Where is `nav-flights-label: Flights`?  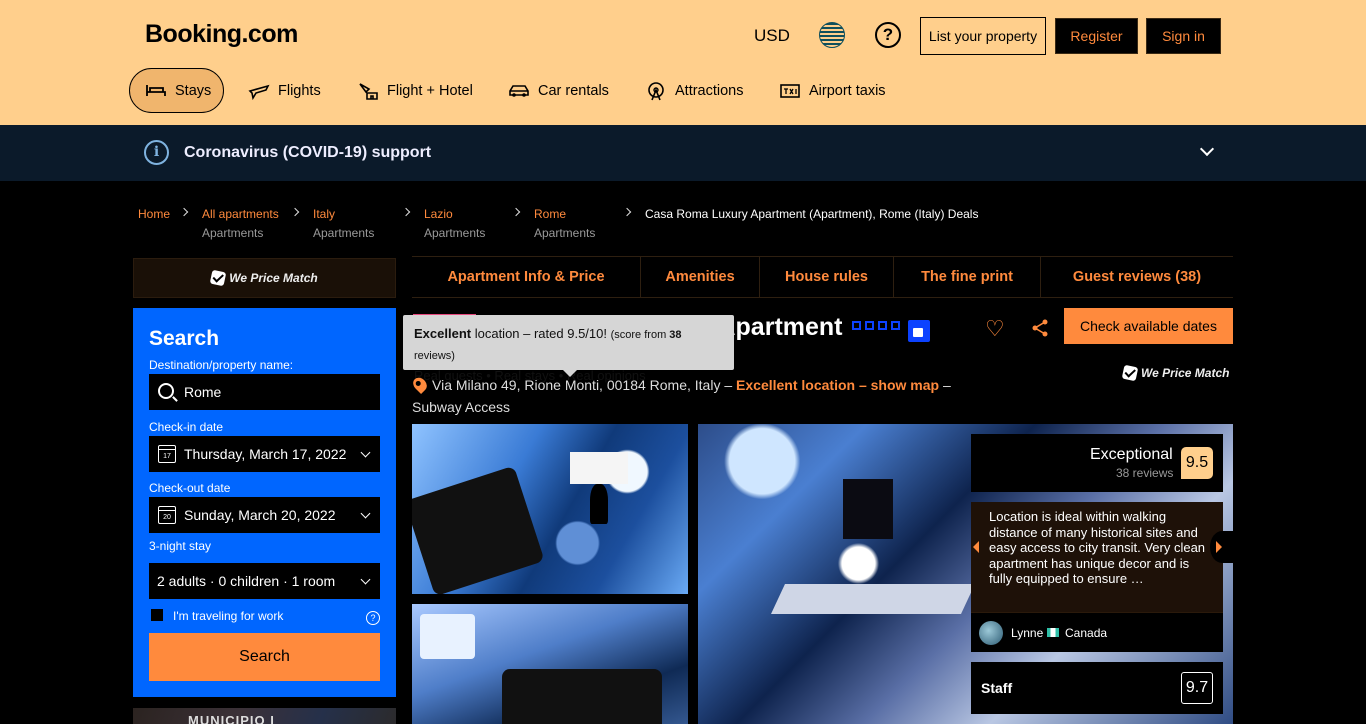
nav-flights-label: Flights is located at coordinates (299, 90).